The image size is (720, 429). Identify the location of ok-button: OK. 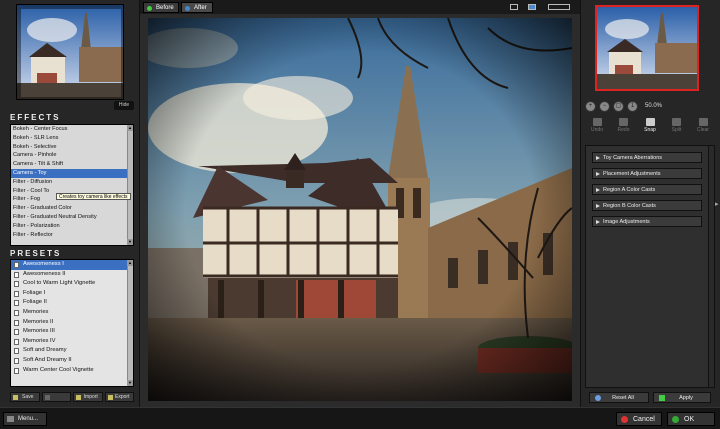
(691, 419).